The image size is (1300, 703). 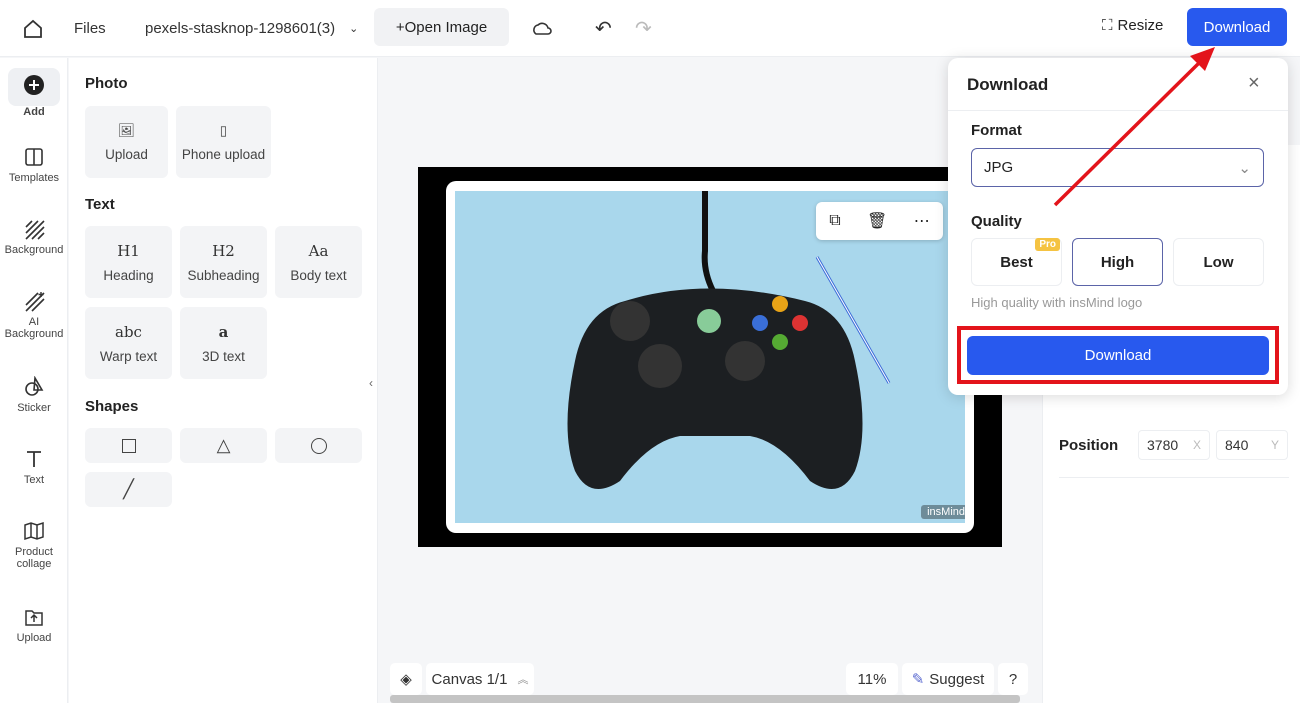 I want to click on subheading-tile: H2 Subheading, so click(x=223, y=262).